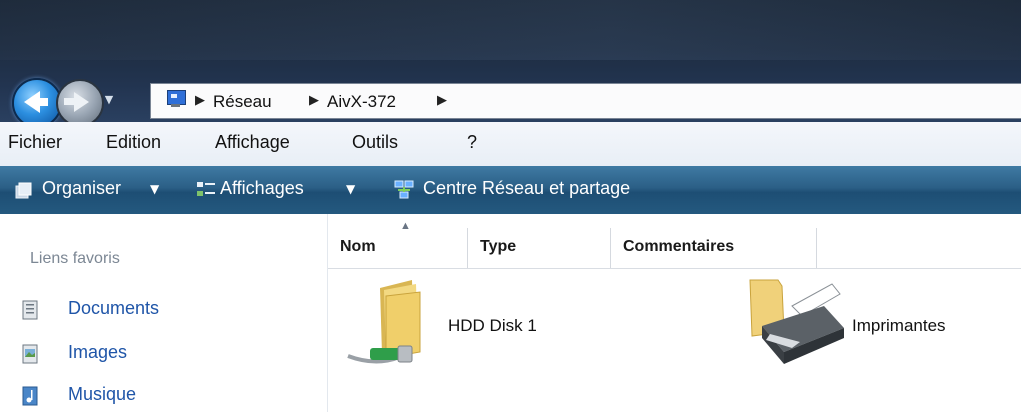 This screenshot has height=412, width=1021. I want to click on list-item-label: HDD Disk 1, so click(492, 325).